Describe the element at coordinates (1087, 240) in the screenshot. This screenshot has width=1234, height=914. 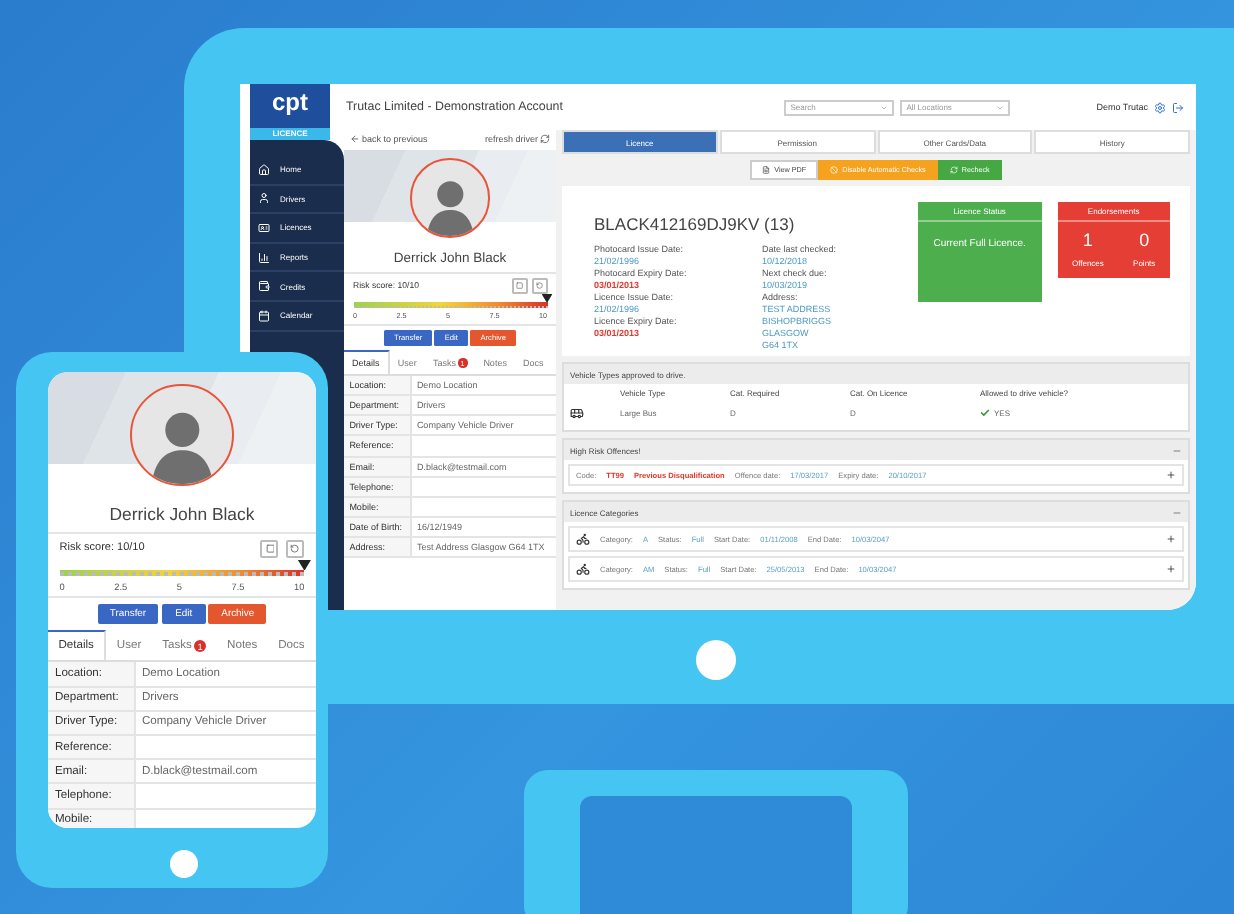
I see `stat-value: 1` at that location.